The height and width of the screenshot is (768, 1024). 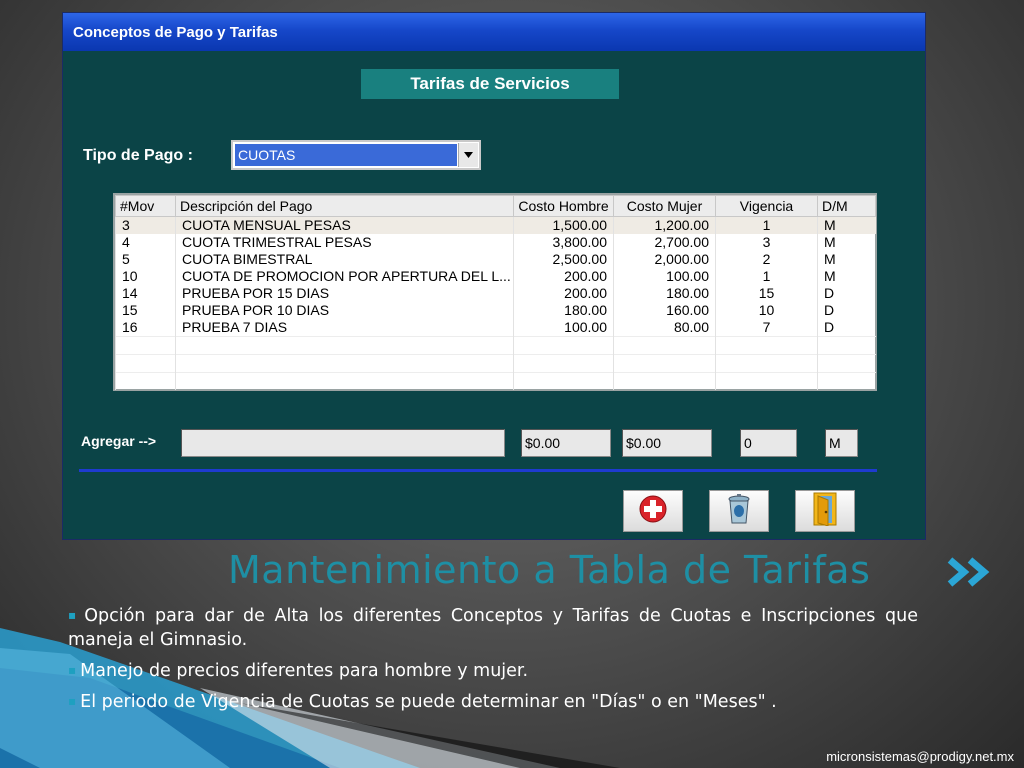 I want to click on column-header: D/M, so click(x=846, y=206).